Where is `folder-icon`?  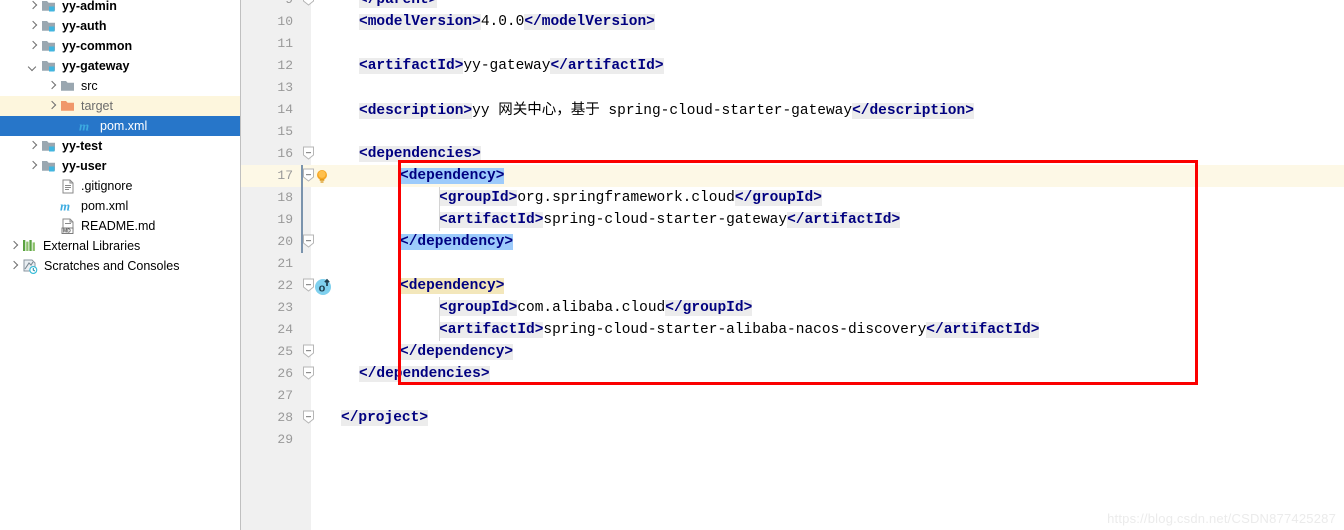
folder-icon is located at coordinates (68, 86).